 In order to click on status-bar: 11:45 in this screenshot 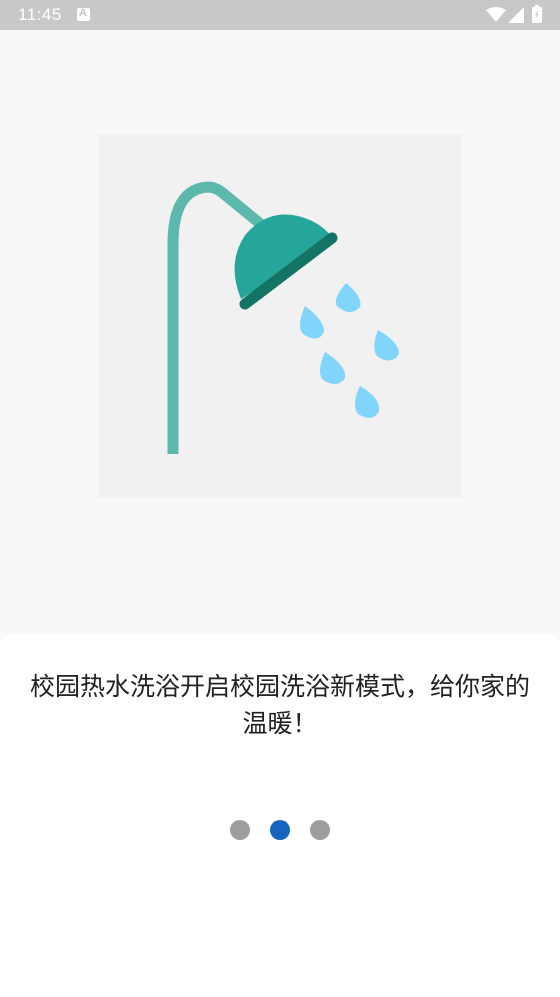, I will do `click(280, 15)`.